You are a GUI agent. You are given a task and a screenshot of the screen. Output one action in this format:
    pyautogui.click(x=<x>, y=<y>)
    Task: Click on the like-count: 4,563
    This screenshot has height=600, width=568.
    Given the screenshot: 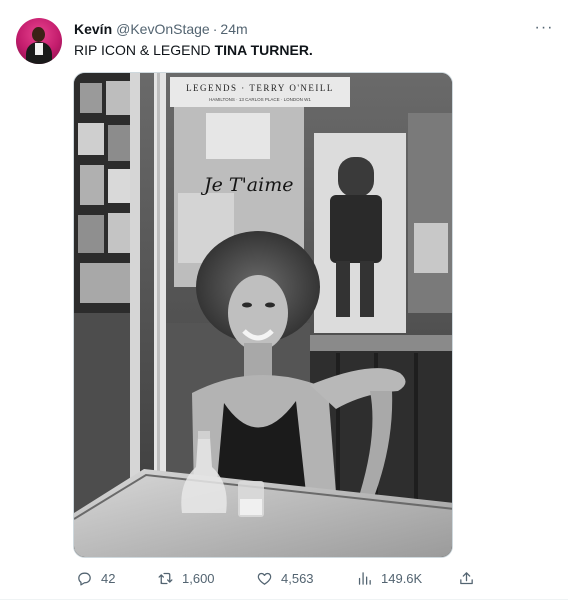 What is the action you would take?
    pyautogui.click(x=297, y=578)
    